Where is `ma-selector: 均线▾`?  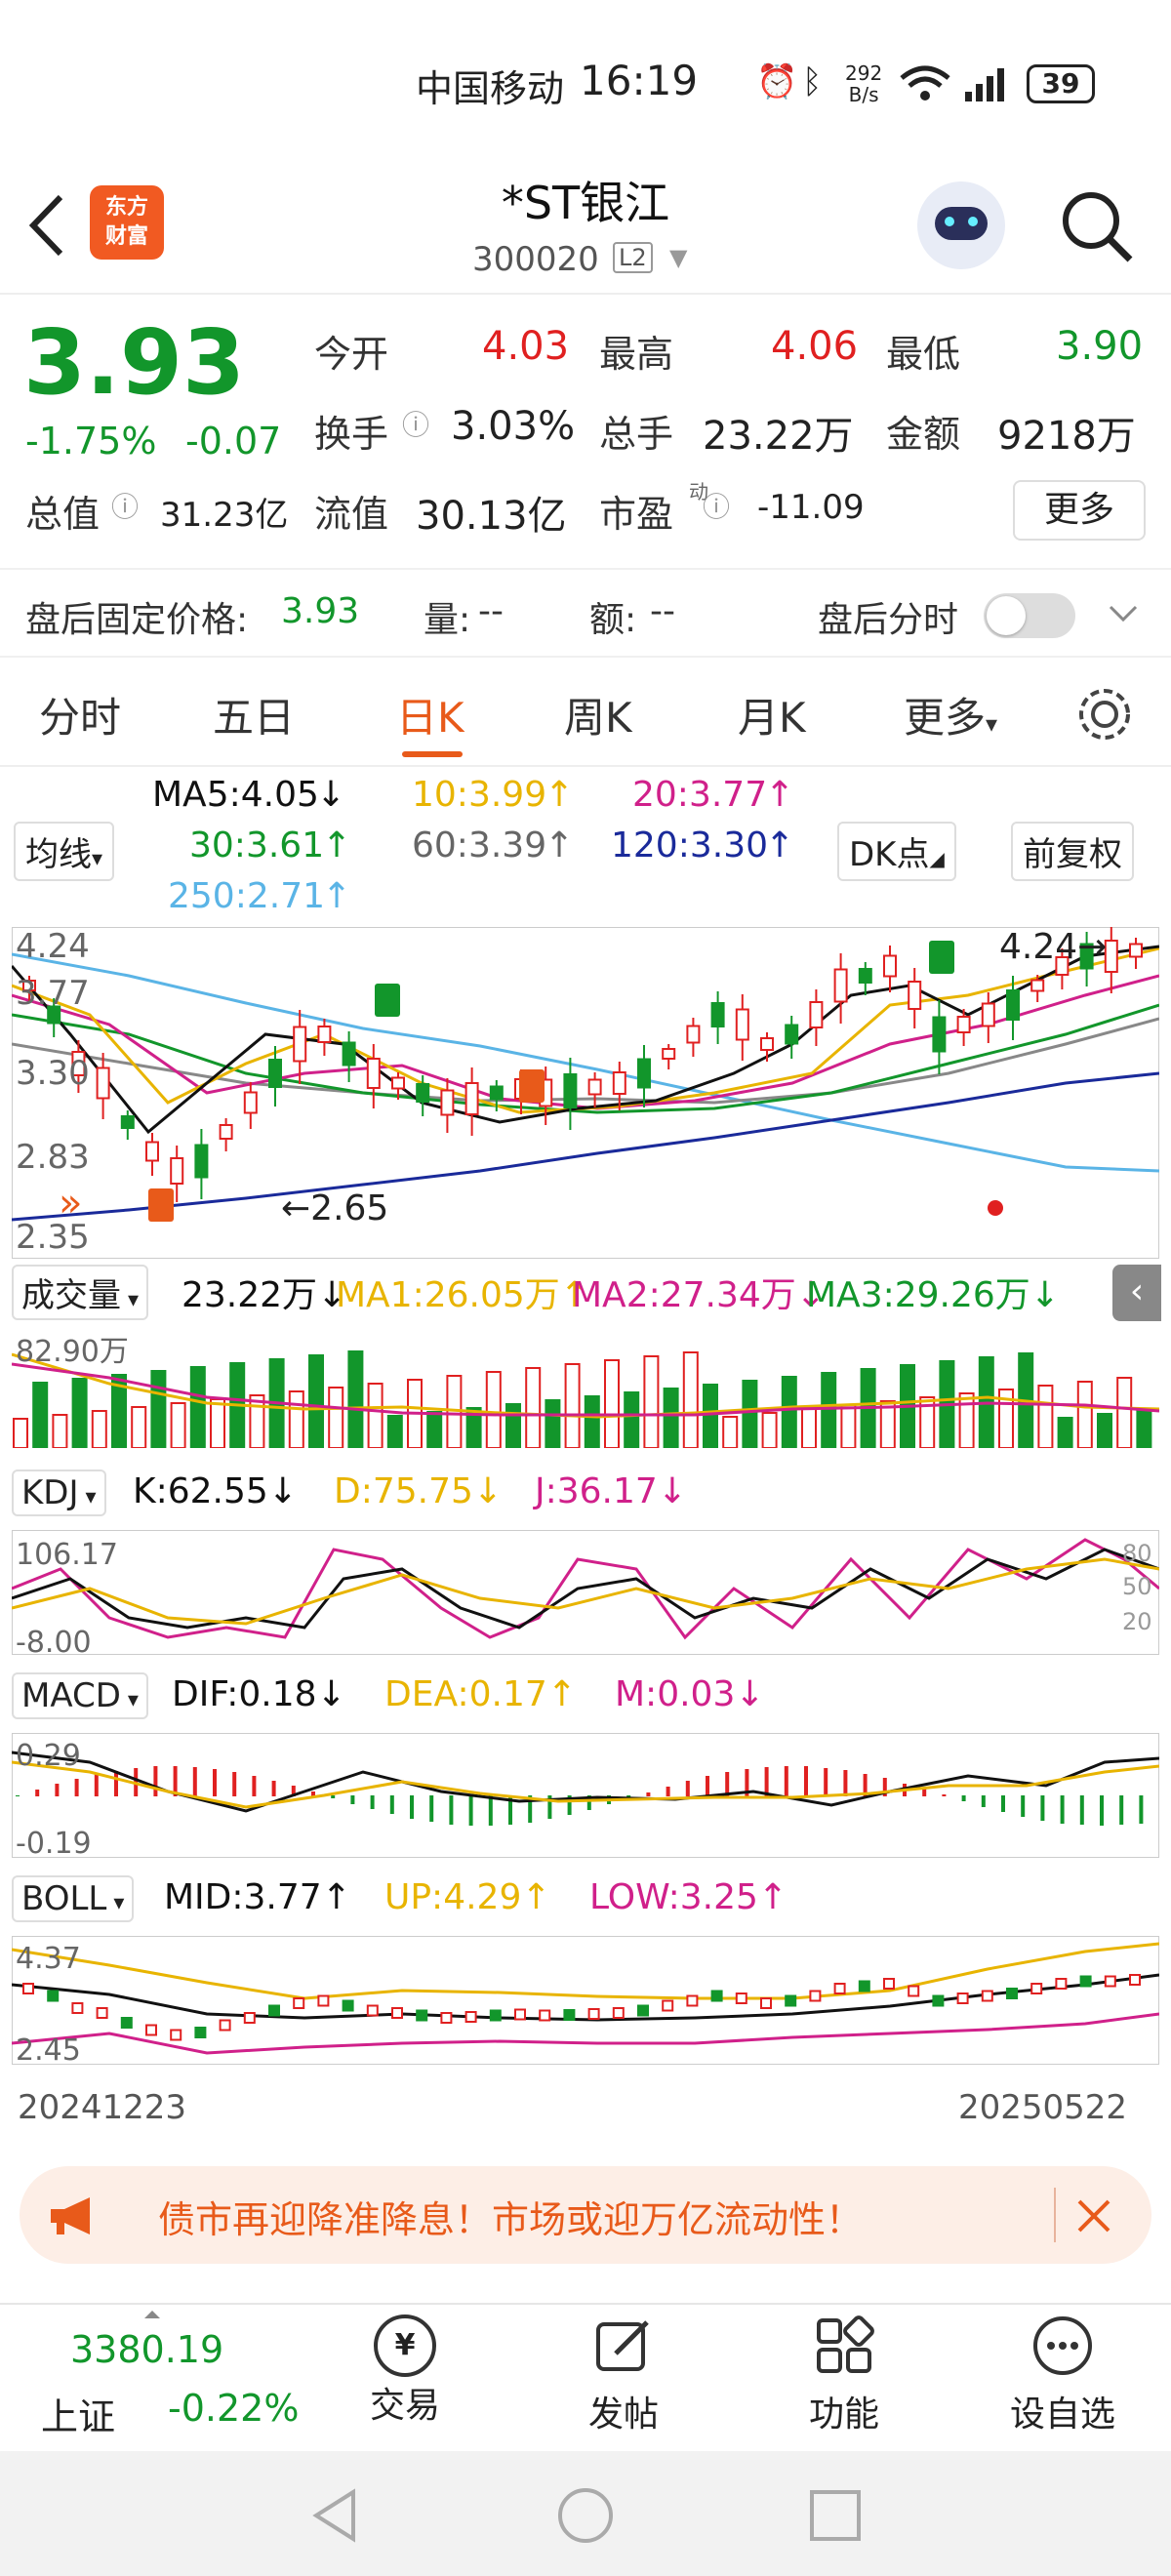
ma-selector: 均线▾ is located at coordinates (64, 851).